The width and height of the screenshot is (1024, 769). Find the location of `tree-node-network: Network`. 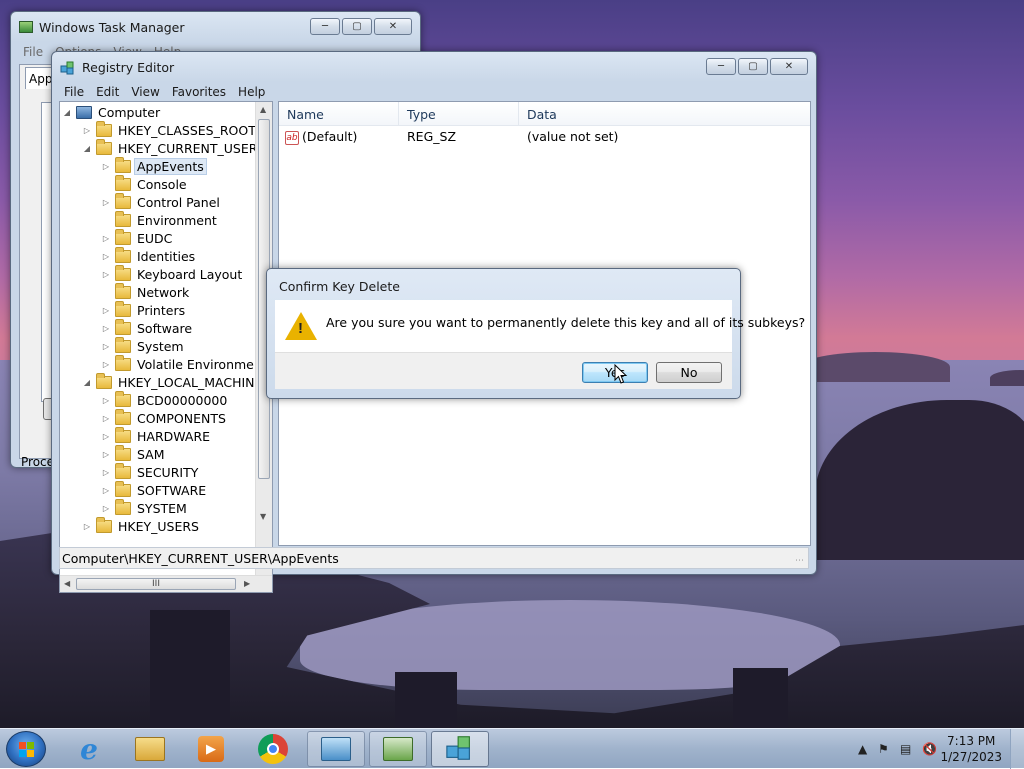

tree-node-network: Network is located at coordinates (146, 291).